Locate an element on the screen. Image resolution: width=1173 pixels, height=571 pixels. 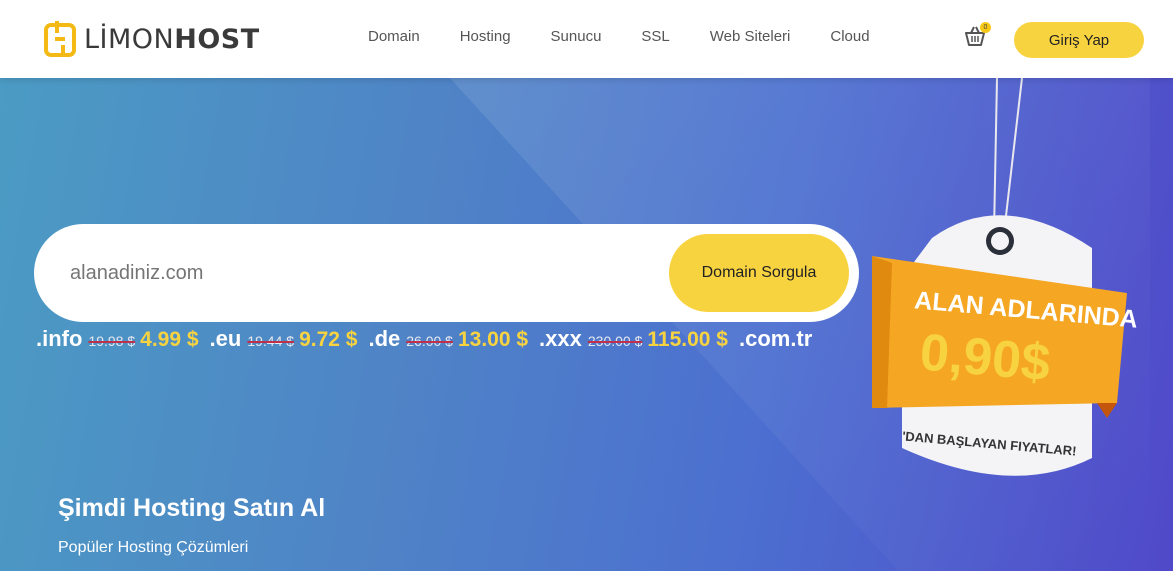
nav-item-sunucu: Sunucu is located at coordinates (576, 36).